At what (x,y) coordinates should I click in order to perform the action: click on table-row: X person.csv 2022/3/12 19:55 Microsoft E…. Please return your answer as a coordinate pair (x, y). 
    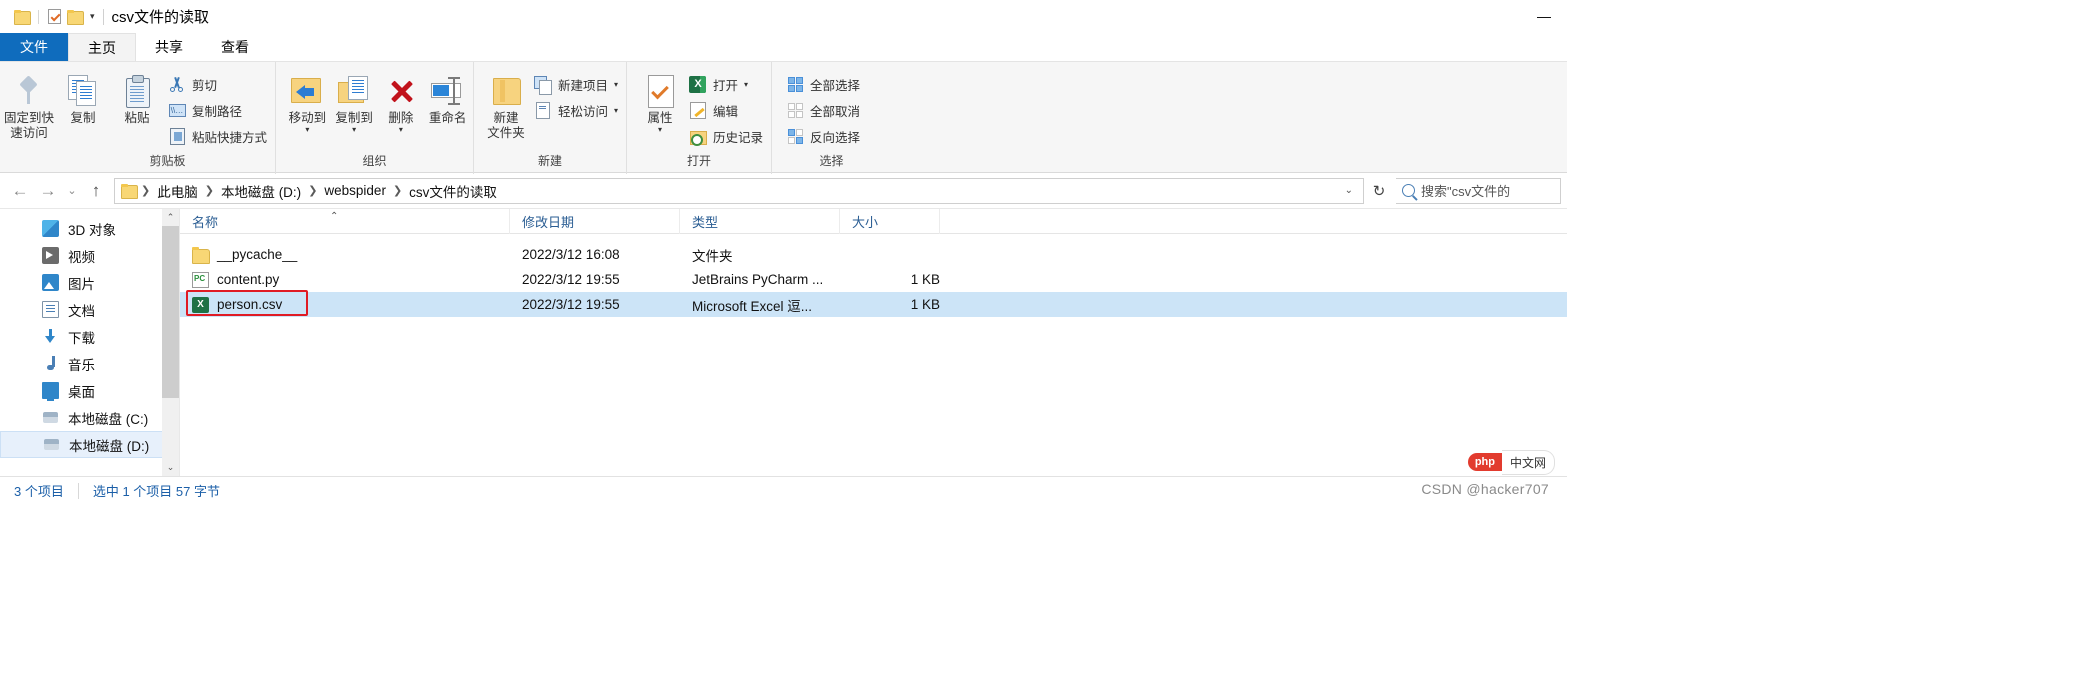
    Looking at the image, I should click on (873, 303).